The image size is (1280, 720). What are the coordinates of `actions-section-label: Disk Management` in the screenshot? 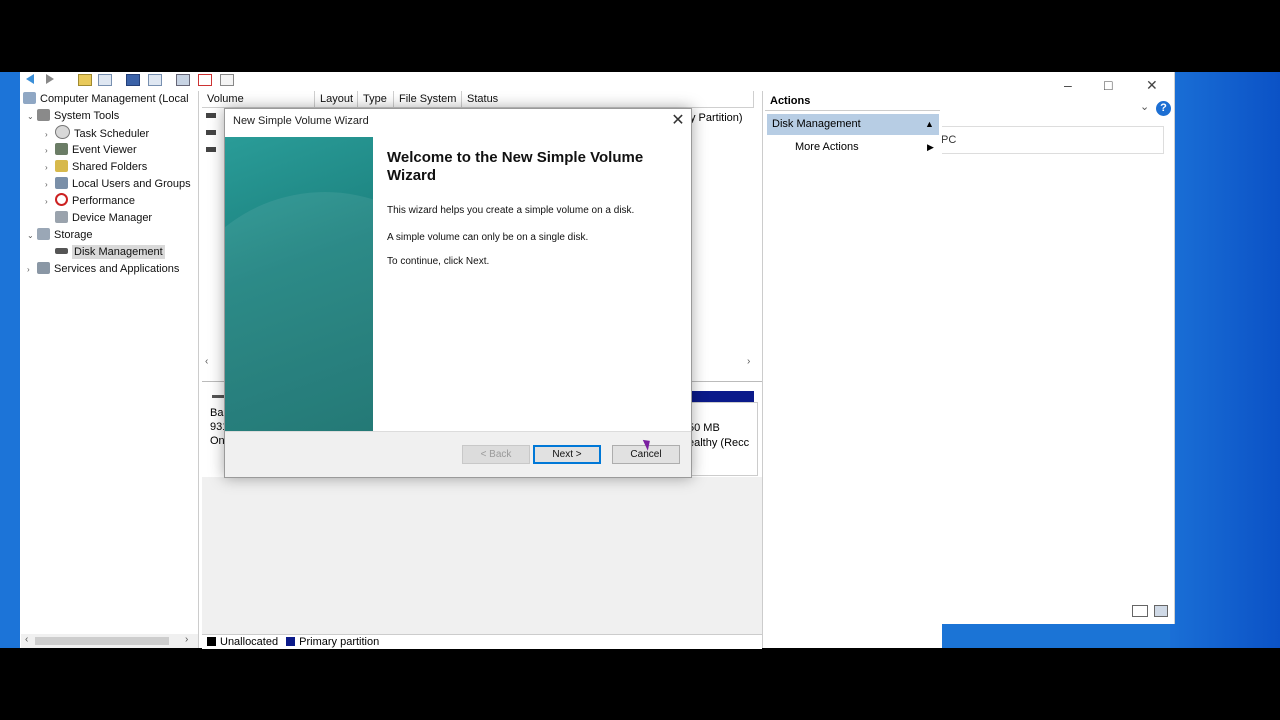 It's located at (816, 124).